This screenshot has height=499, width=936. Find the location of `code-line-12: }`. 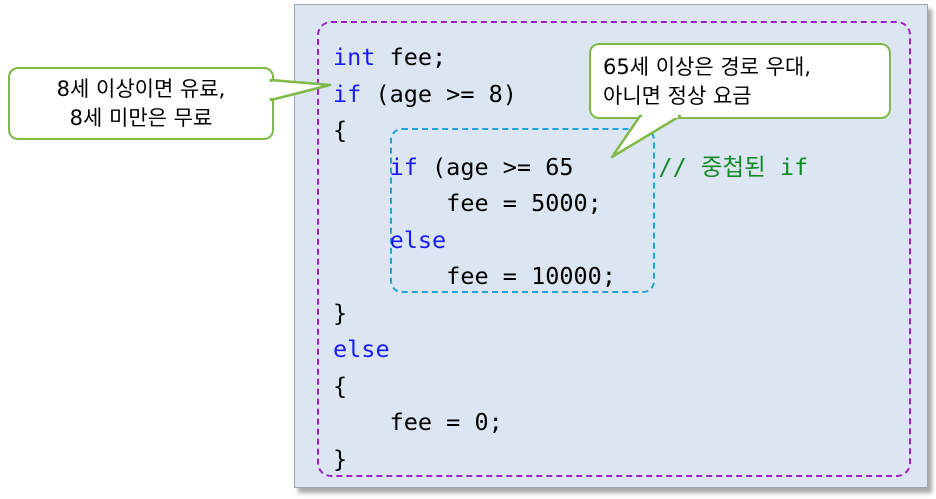

code-line-12: } is located at coordinates (340, 458).